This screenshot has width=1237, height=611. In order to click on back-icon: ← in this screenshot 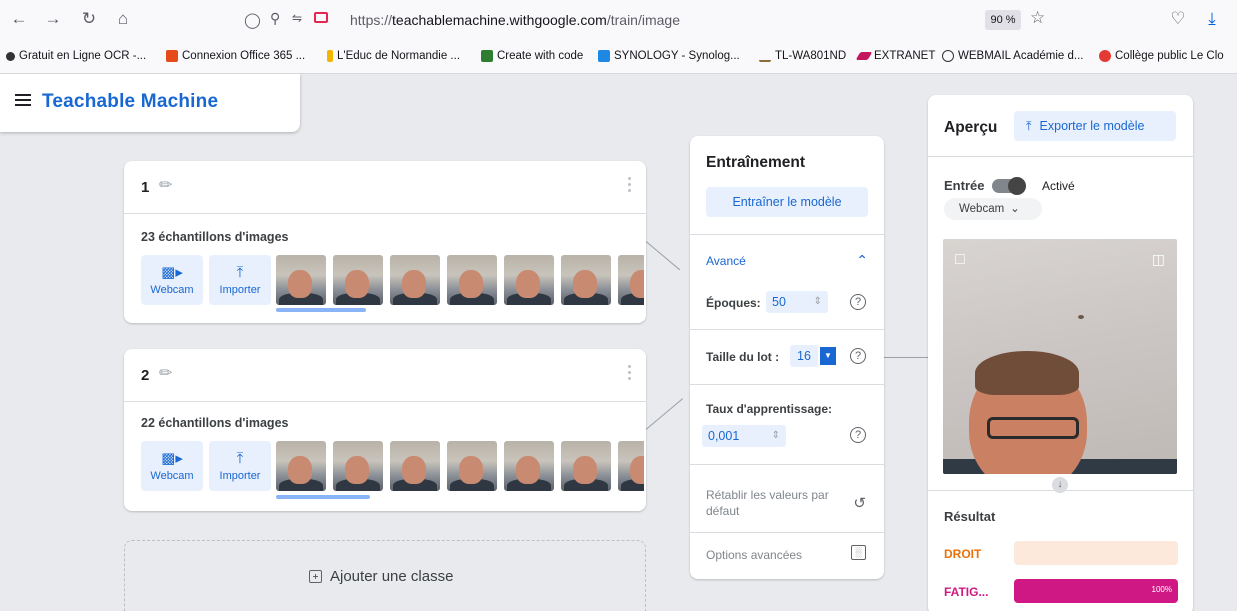, I will do `click(19, 19)`.